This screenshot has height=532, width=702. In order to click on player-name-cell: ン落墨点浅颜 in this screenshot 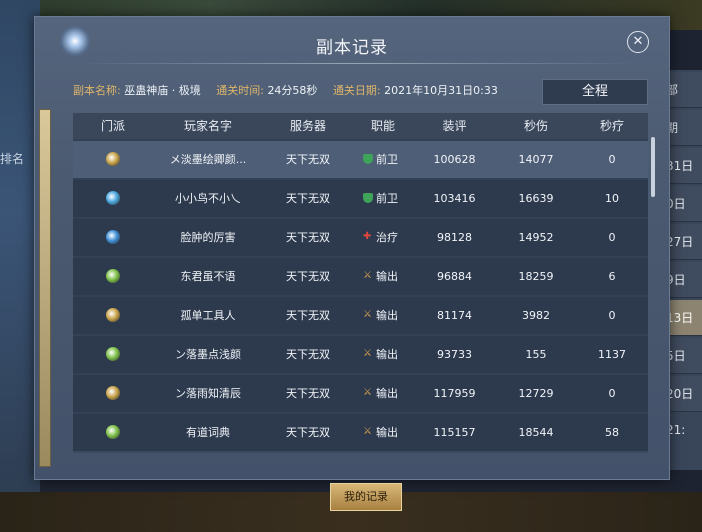, I will do `click(208, 354)`.